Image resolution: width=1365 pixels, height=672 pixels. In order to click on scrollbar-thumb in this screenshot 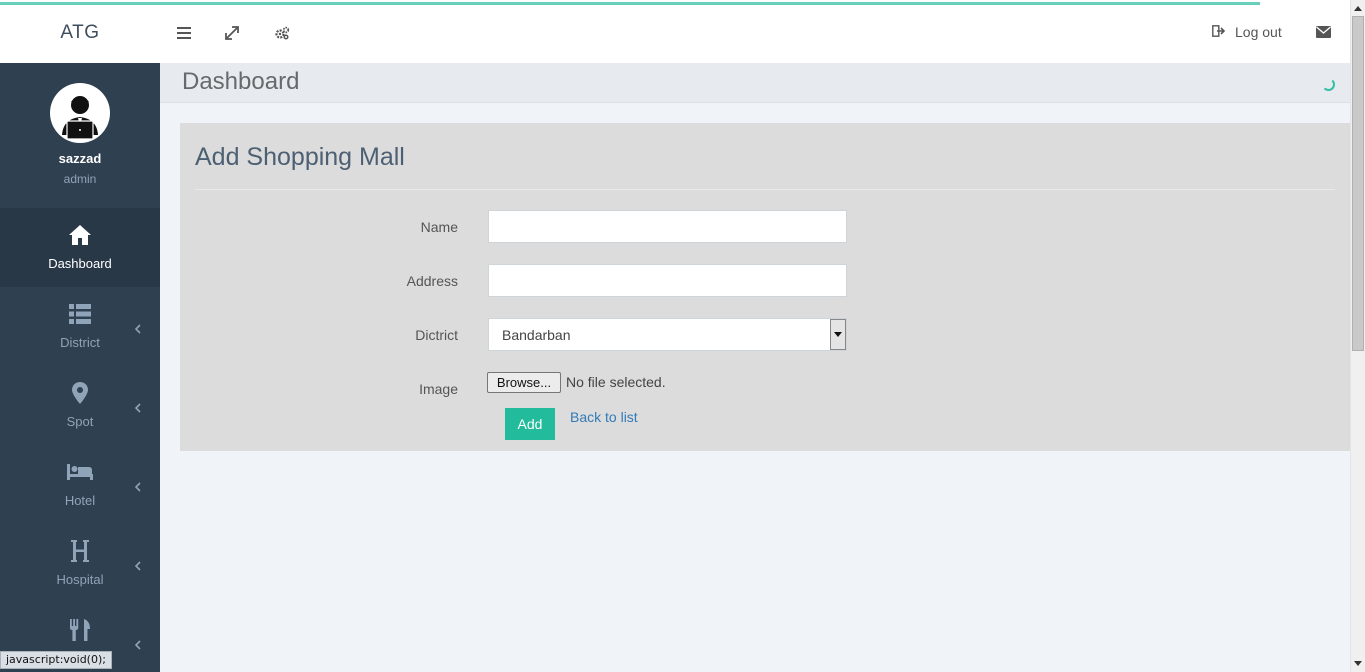, I will do `click(1358, 183)`.